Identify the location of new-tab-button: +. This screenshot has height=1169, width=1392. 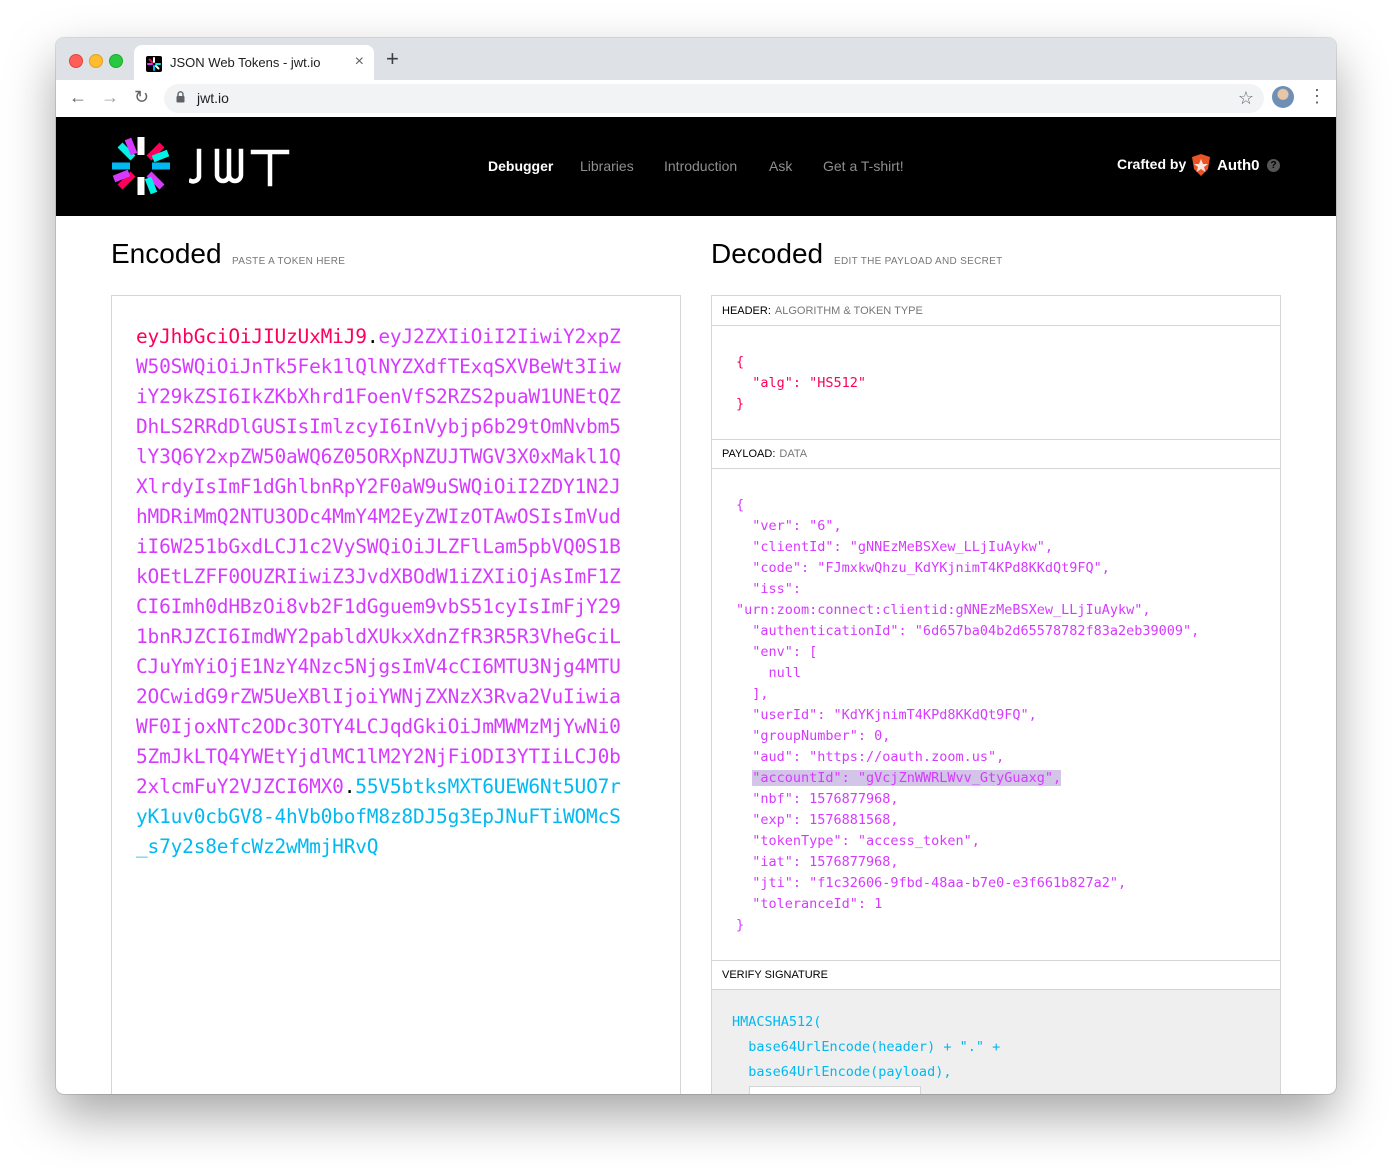
(392, 59).